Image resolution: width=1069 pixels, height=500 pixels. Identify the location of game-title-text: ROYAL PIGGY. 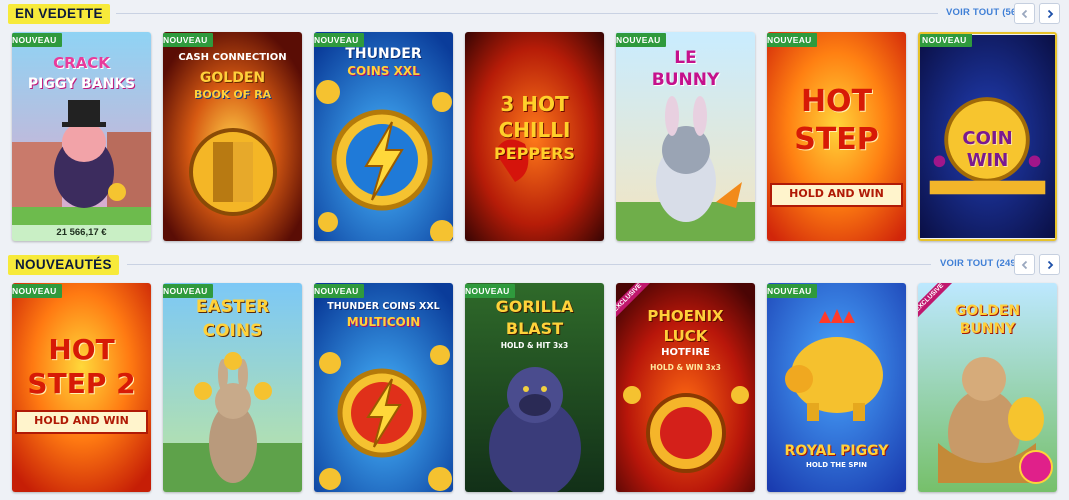
(836, 451).